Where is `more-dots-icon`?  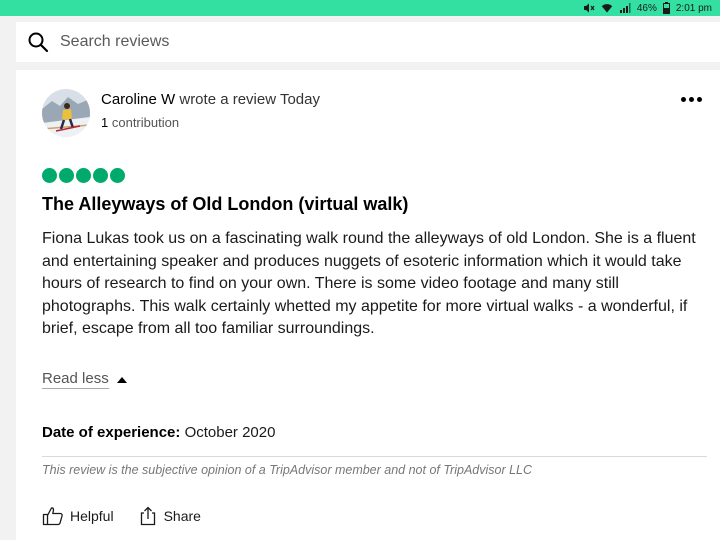 more-dots-icon is located at coordinates (683, 99).